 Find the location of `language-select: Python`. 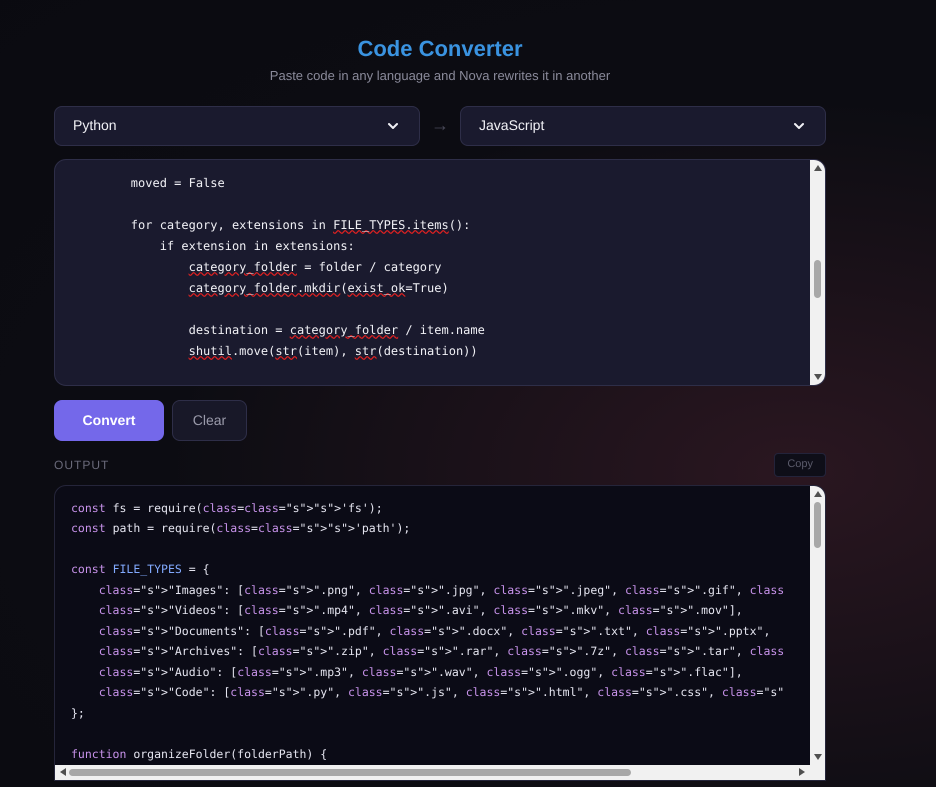

language-select: Python is located at coordinates (237, 126).